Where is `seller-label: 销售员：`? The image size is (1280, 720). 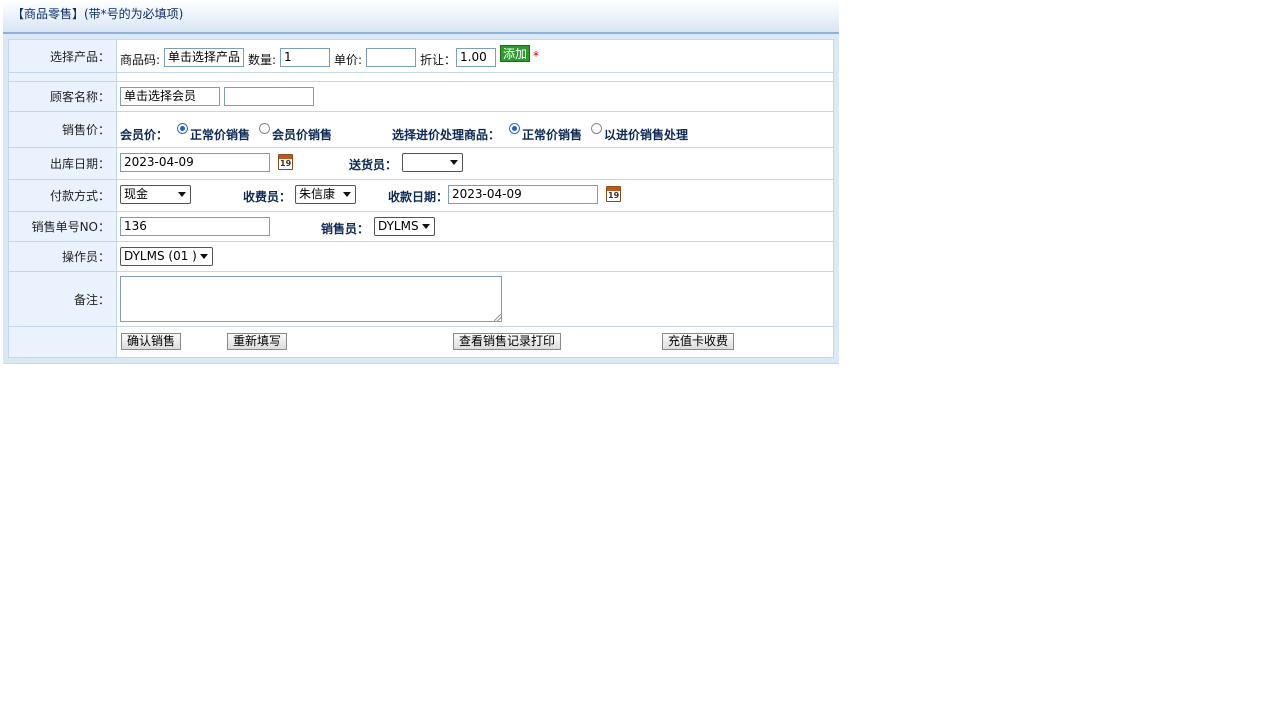 seller-label: 销售员： is located at coordinates (345, 229).